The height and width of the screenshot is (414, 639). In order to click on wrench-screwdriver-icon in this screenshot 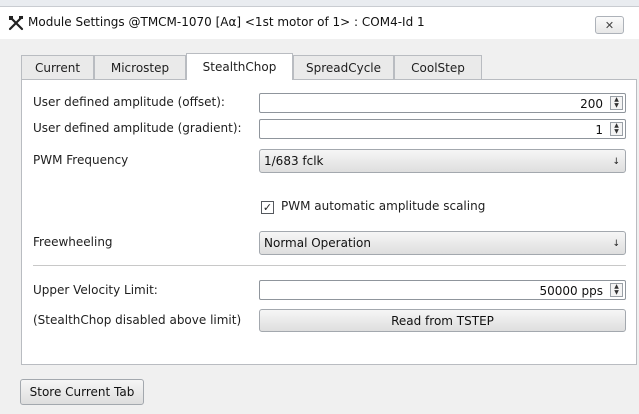, I will do `click(16, 23)`.